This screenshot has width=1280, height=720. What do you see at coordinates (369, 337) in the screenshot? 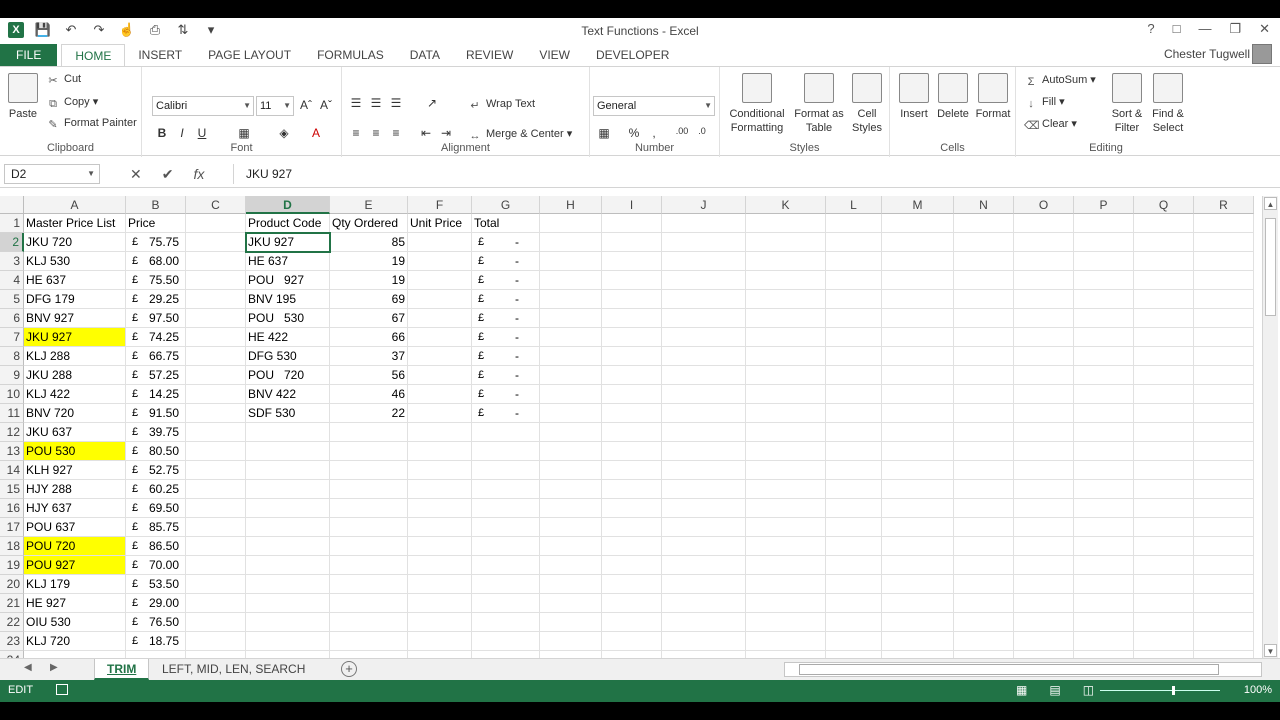
I see `qty-ordered-cell: 66` at bounding box center [369, 337].